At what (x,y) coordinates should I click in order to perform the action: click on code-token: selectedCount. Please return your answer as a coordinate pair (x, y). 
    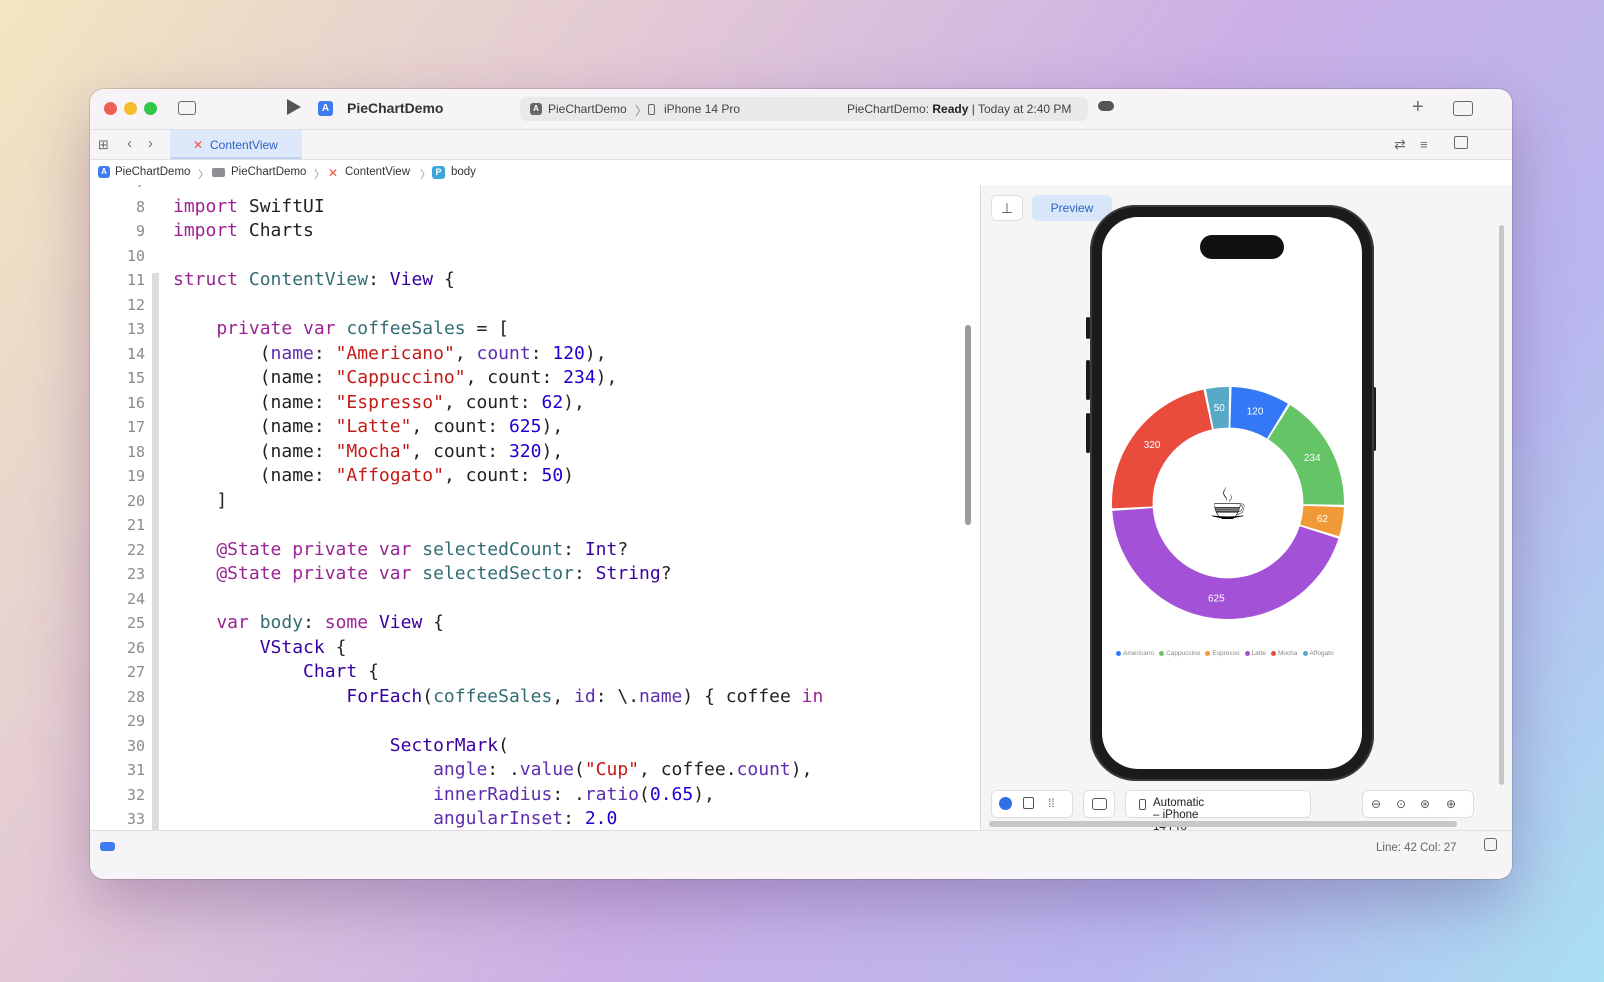
    Looking at the image, I should click on (493, 549).